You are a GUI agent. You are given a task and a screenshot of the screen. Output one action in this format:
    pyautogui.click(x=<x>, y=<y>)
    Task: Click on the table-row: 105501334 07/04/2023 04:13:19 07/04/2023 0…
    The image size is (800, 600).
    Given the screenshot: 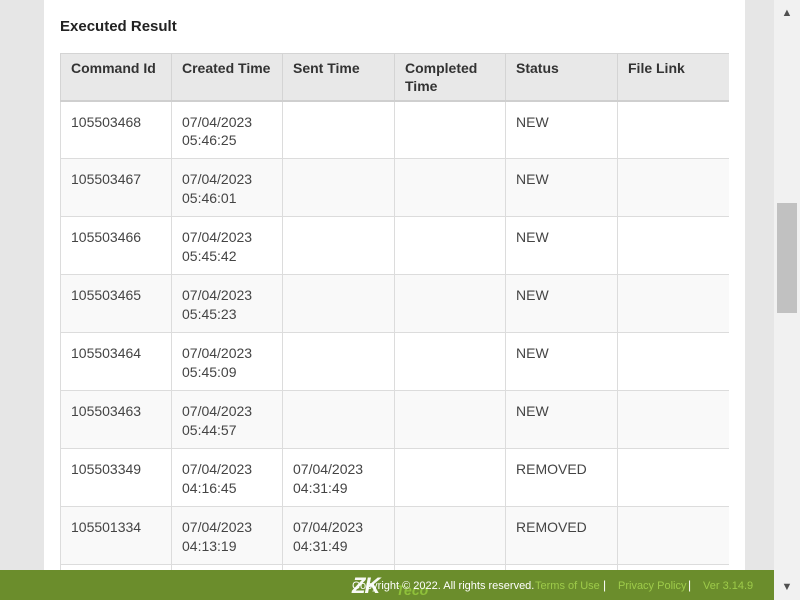 What is the action you would take?
    pyautogui.click(x=394, y=535)
    